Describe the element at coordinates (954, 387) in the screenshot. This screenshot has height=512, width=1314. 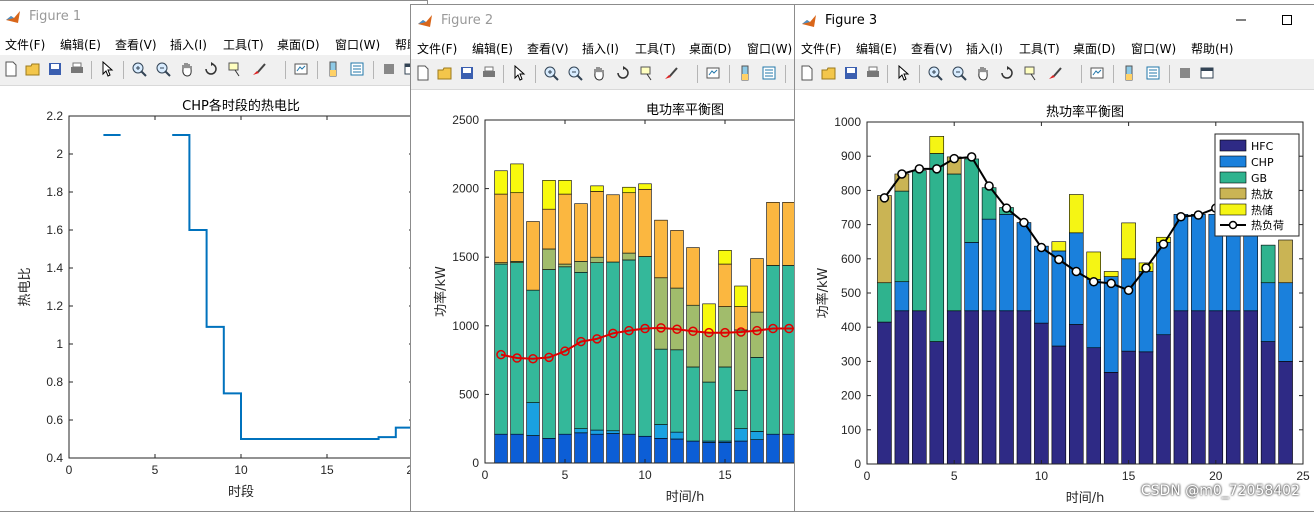
I see `bar-HFC-t5` at that location.